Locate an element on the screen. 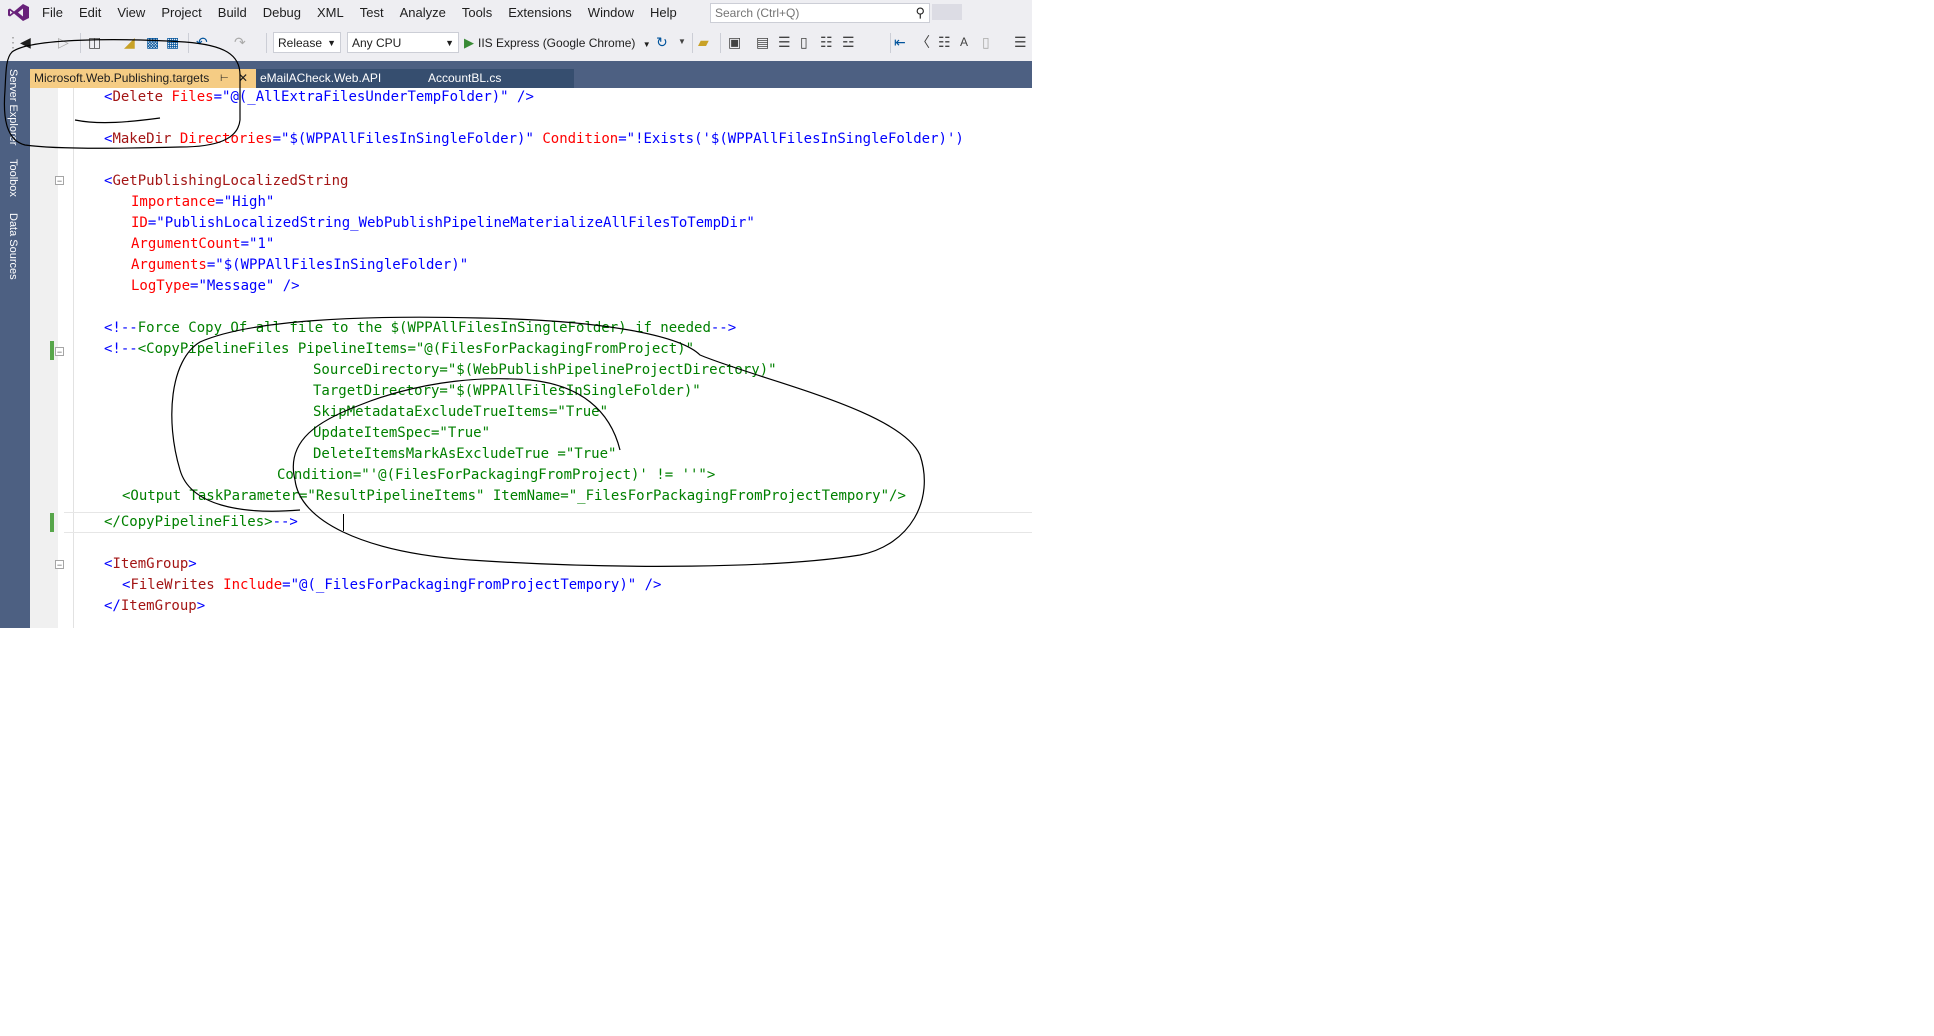 This screenshot has height=1036, width=1934. font-icon: A is located at coordinates (964, 42).